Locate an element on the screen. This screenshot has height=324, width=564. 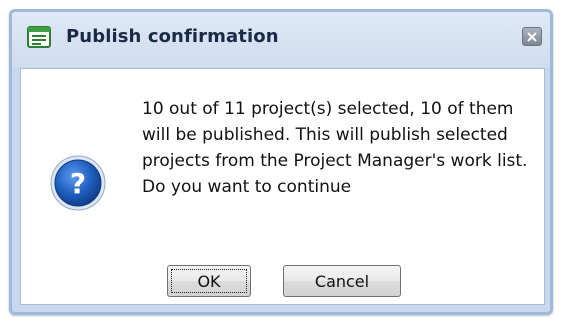
form-window-icon is located at coordinates (39, 37).